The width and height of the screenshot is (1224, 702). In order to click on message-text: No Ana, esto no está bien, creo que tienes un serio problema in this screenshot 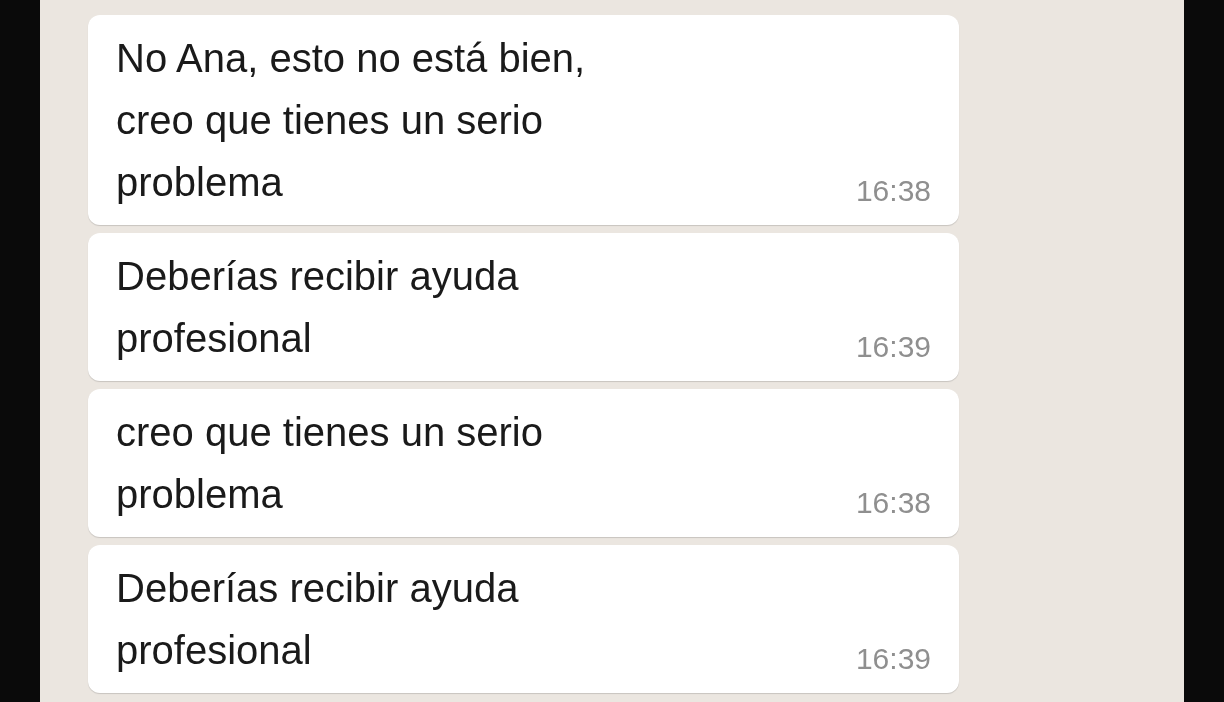, I will do `click(351, 120)`.